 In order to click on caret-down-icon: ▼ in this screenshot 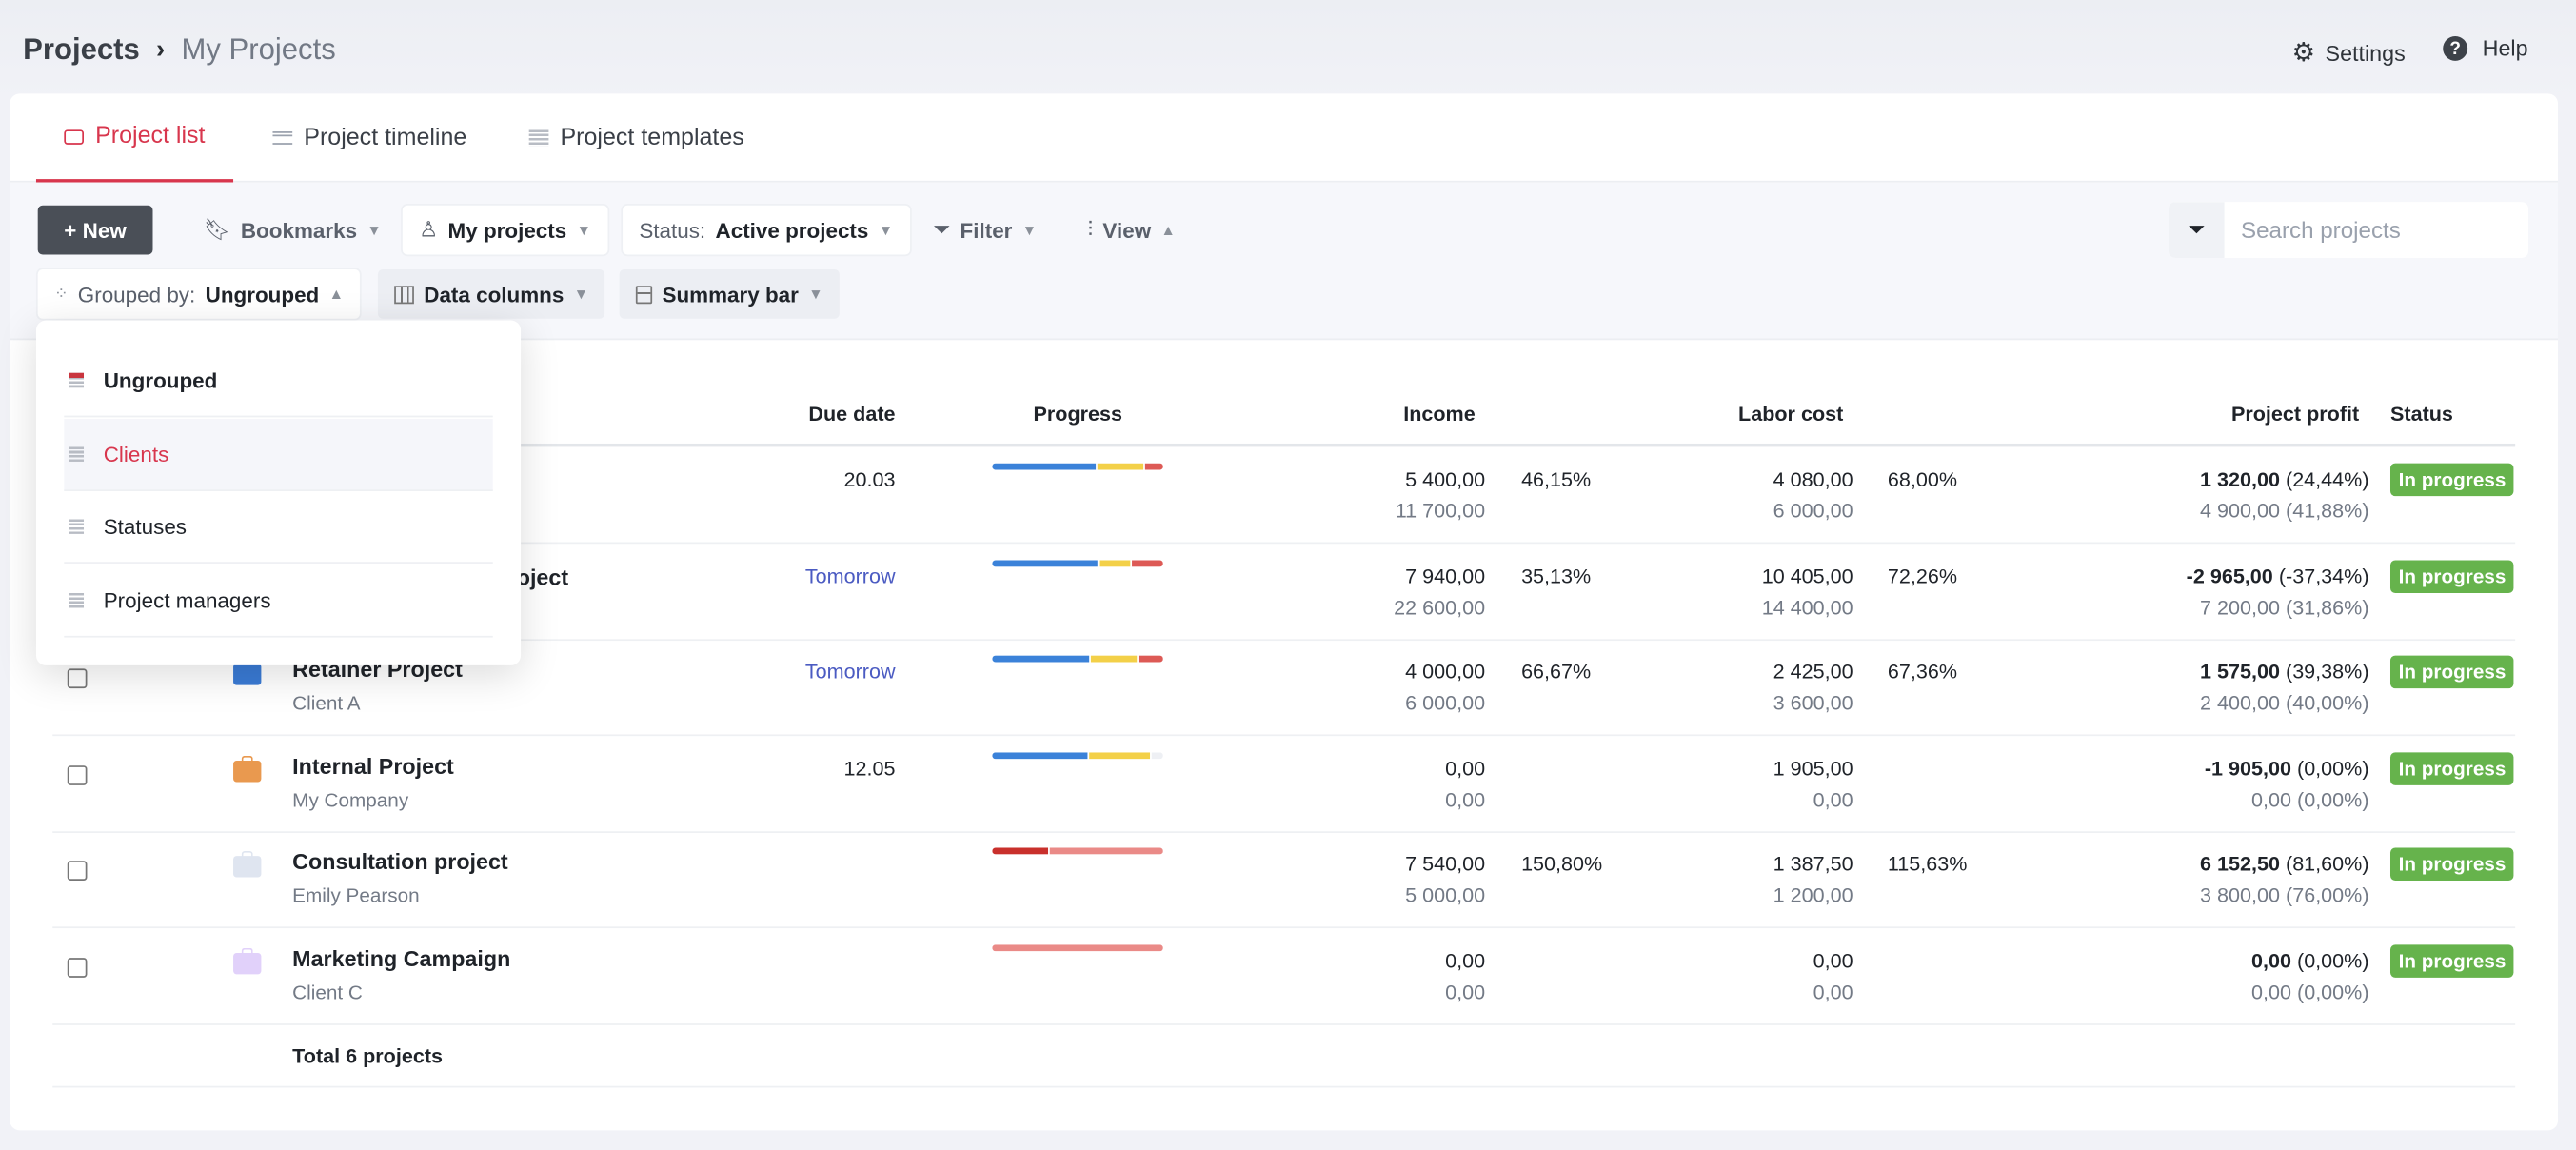, I will do `click(886, 230)`.